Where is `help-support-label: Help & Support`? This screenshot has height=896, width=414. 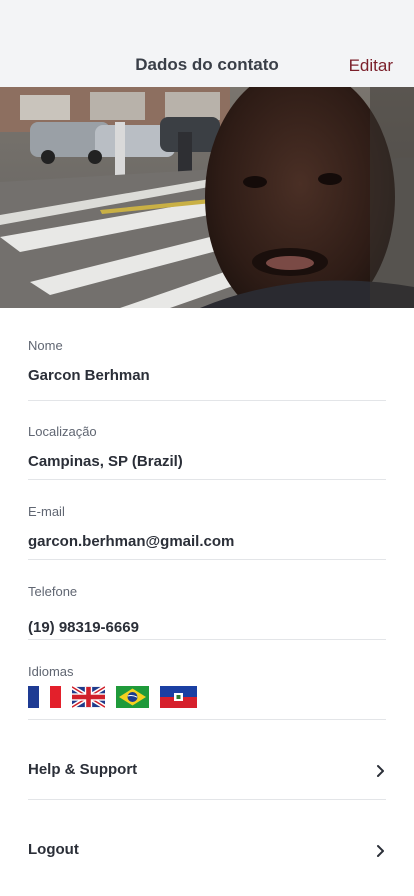 help-support-label: Help & Support is located at coordinates (83, 769).